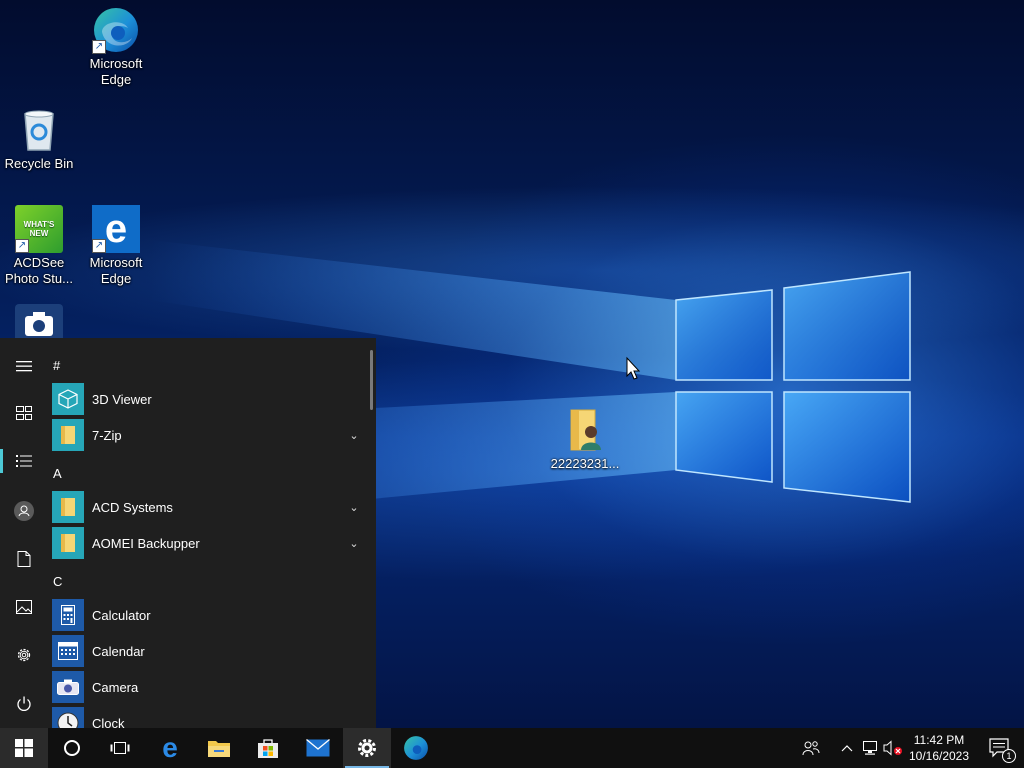 This screenshot has height=768, width=1024. I want to click on group-header-hash: #, so click(56, 365).